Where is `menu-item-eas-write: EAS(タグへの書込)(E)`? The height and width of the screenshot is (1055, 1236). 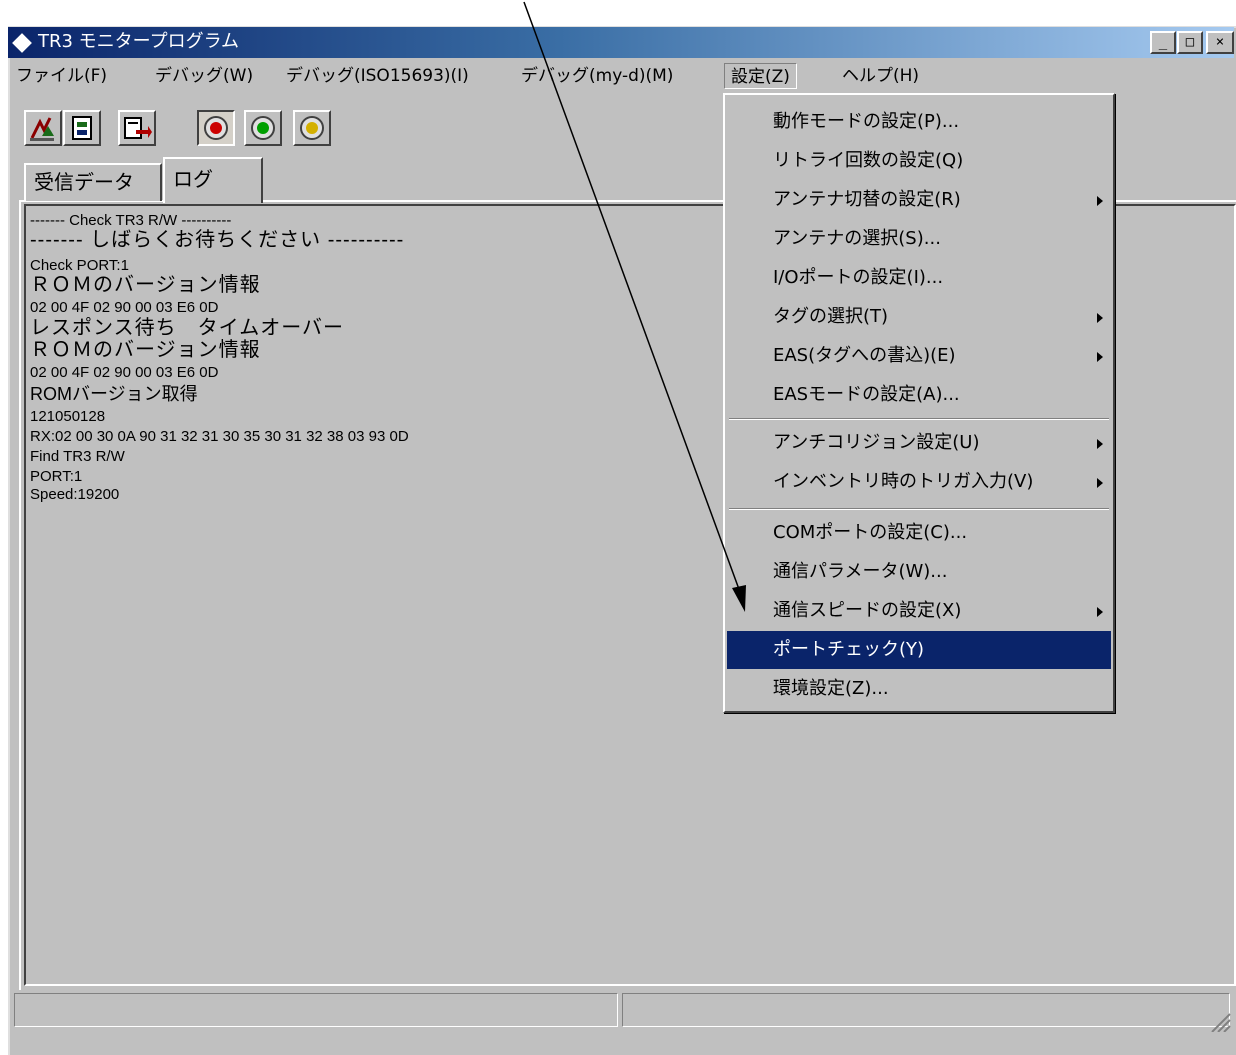 menu-item-eas-write: EAS(タグへの書込)(E) is located at coordinates (919, 356).